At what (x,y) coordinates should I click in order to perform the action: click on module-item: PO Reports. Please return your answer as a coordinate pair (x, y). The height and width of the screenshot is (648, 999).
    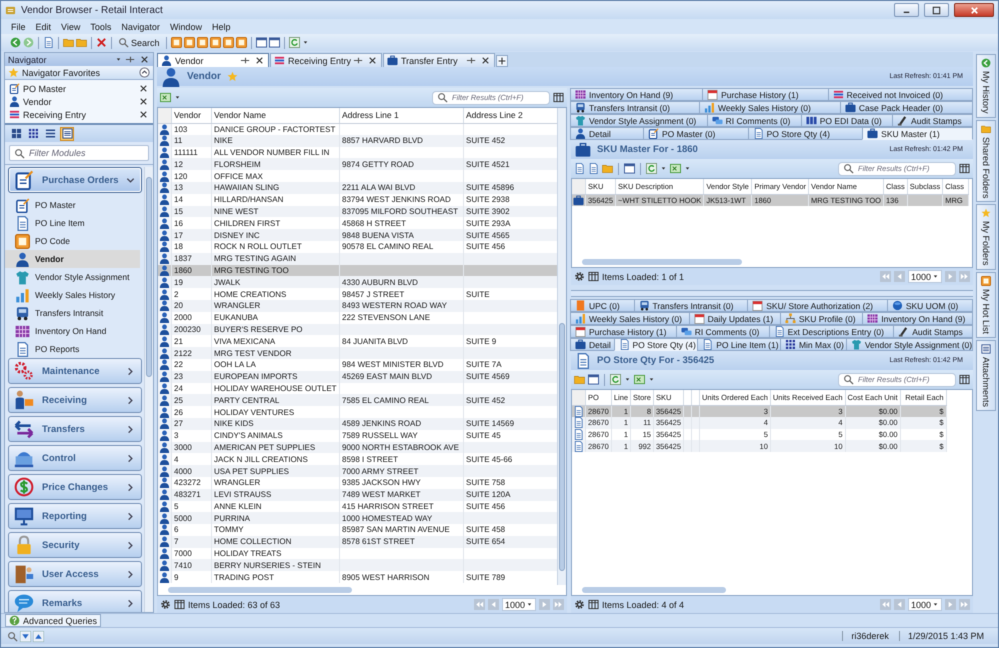
    Looking at the image, I should click on (72, 349).